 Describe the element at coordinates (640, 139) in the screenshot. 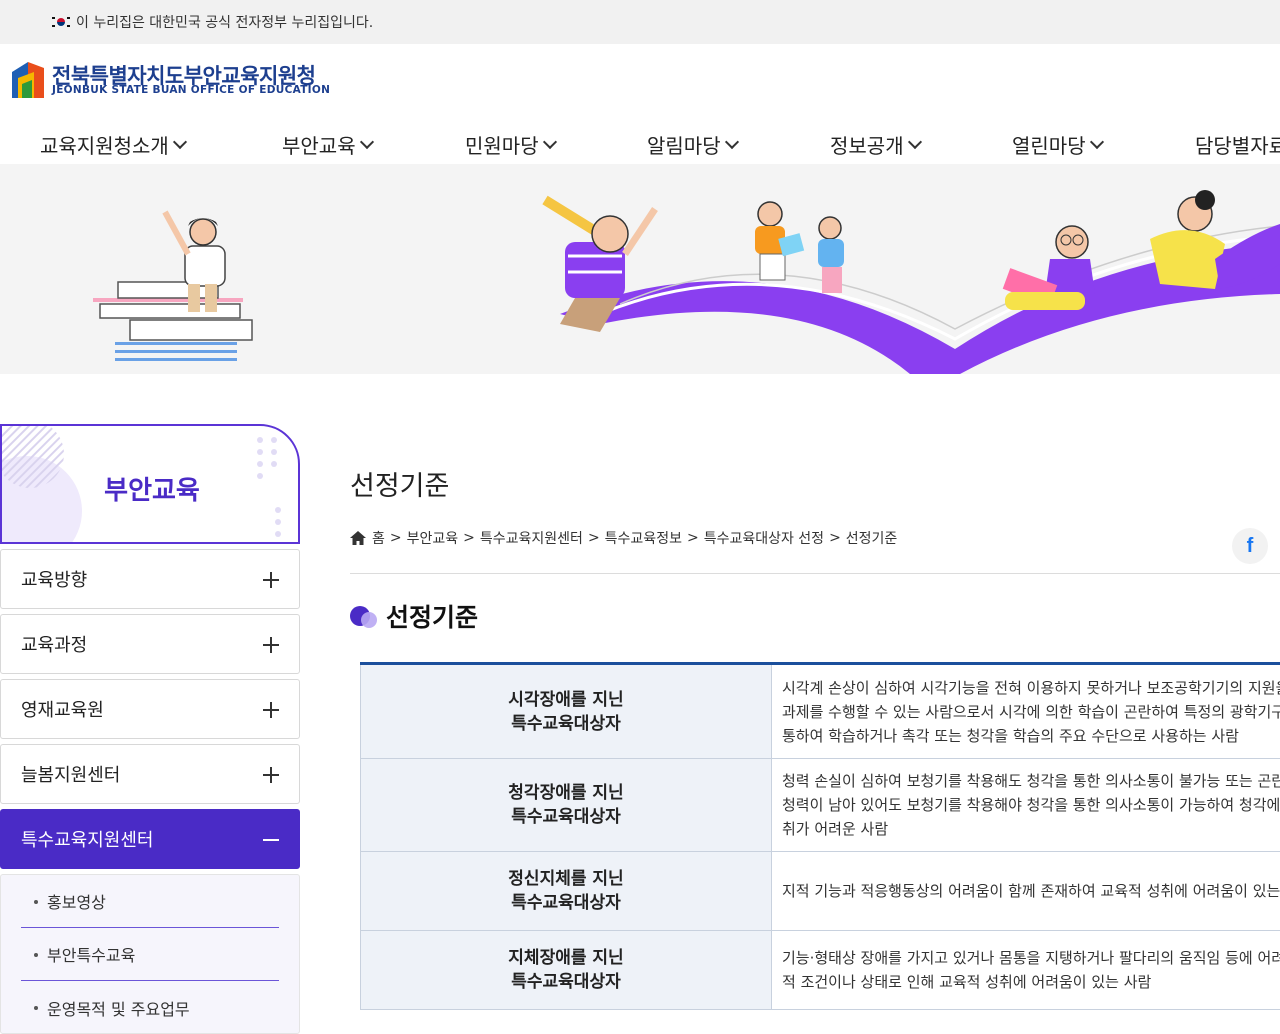

I see `main-nav: 교육지원청소개 부안교육 민원마당 알림마당 정보공개 열린마당 담당별자료` at that location.